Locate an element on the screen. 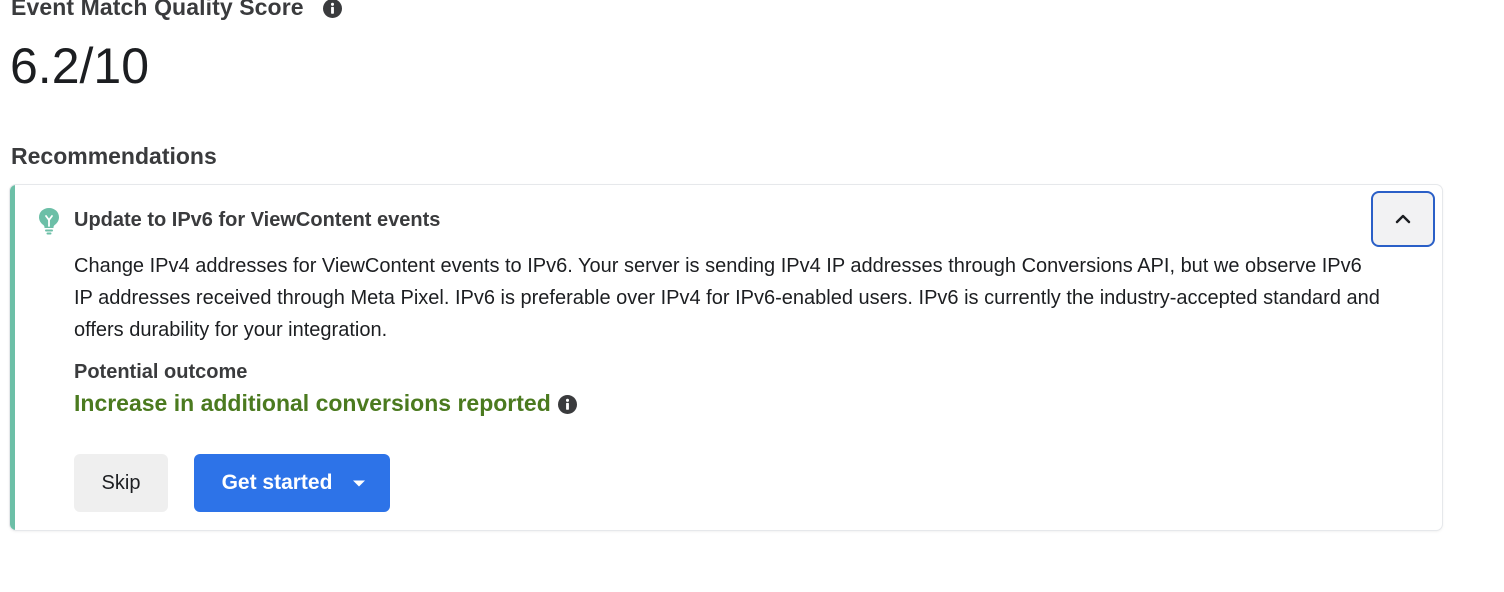 This screenshot has width=1504, height=592. chevron-up-icon is located at coordinates (1403, 219).